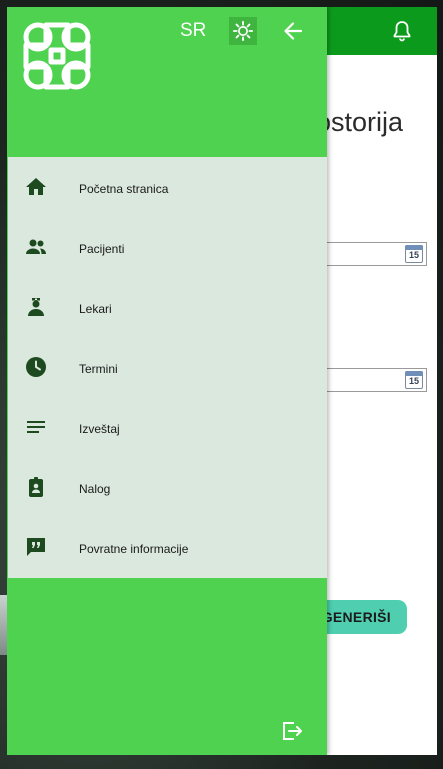 The height and width of the screenshot is (769, 443). Describe the element at coordinates (102, 249) in the screenshot. I see `menu-item-label: Pacijenti` at that location.